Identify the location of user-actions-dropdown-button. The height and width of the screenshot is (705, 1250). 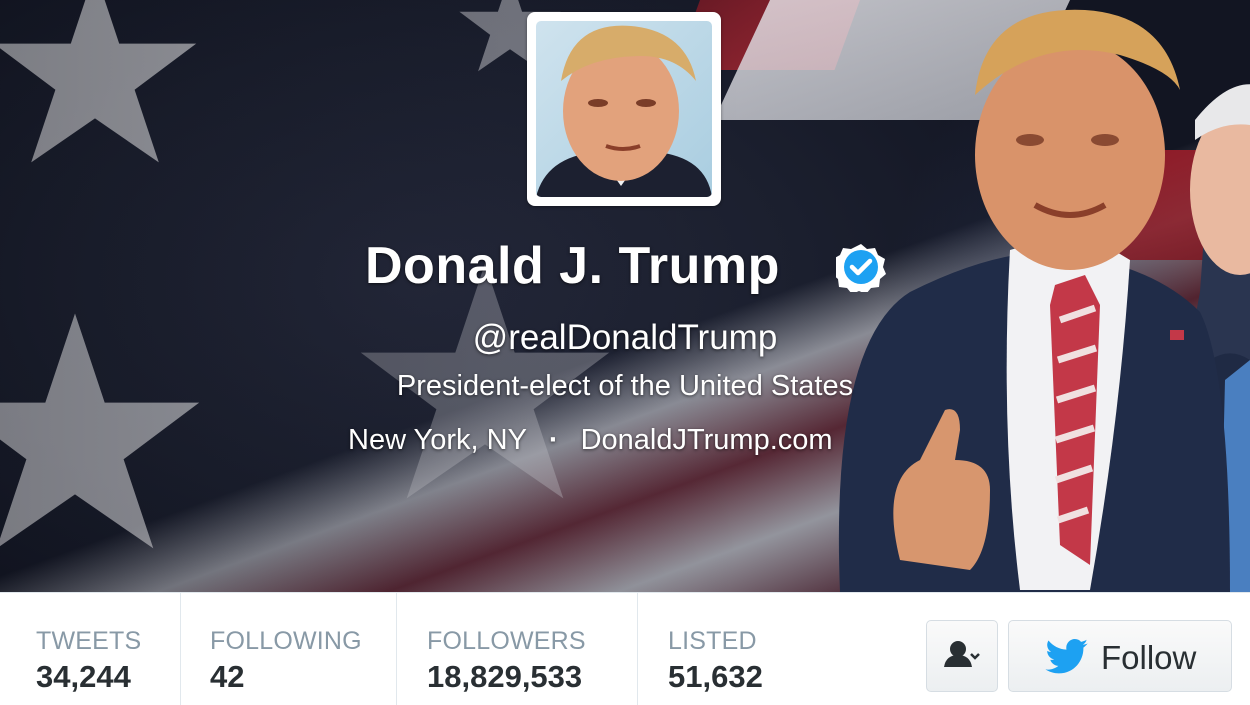
(962, 656).